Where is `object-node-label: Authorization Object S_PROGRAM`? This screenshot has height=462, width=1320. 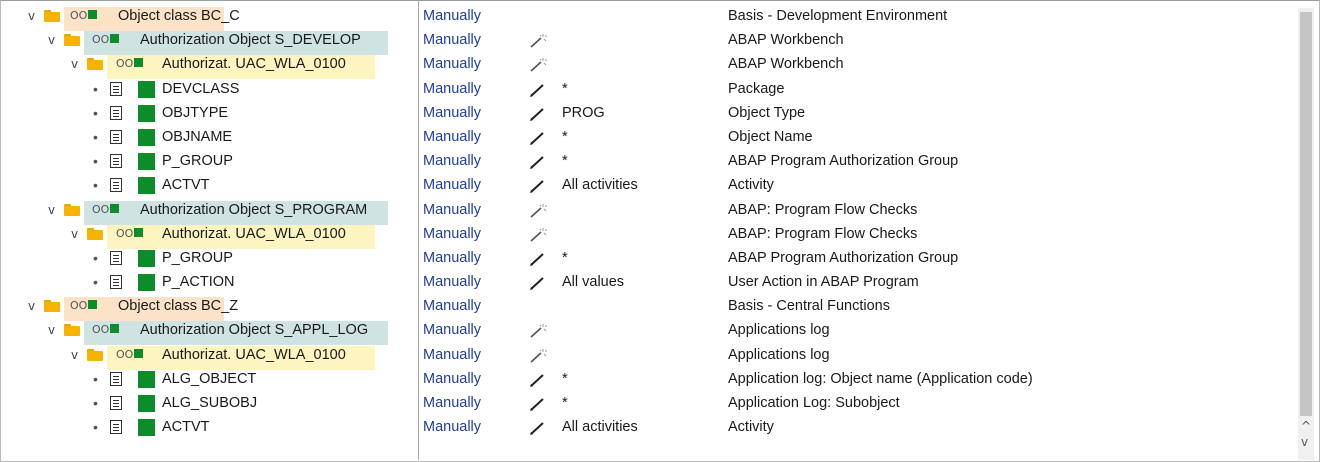 object-node-label: Authorization Object S_PROGRAM is located at coordinates (253, 210).